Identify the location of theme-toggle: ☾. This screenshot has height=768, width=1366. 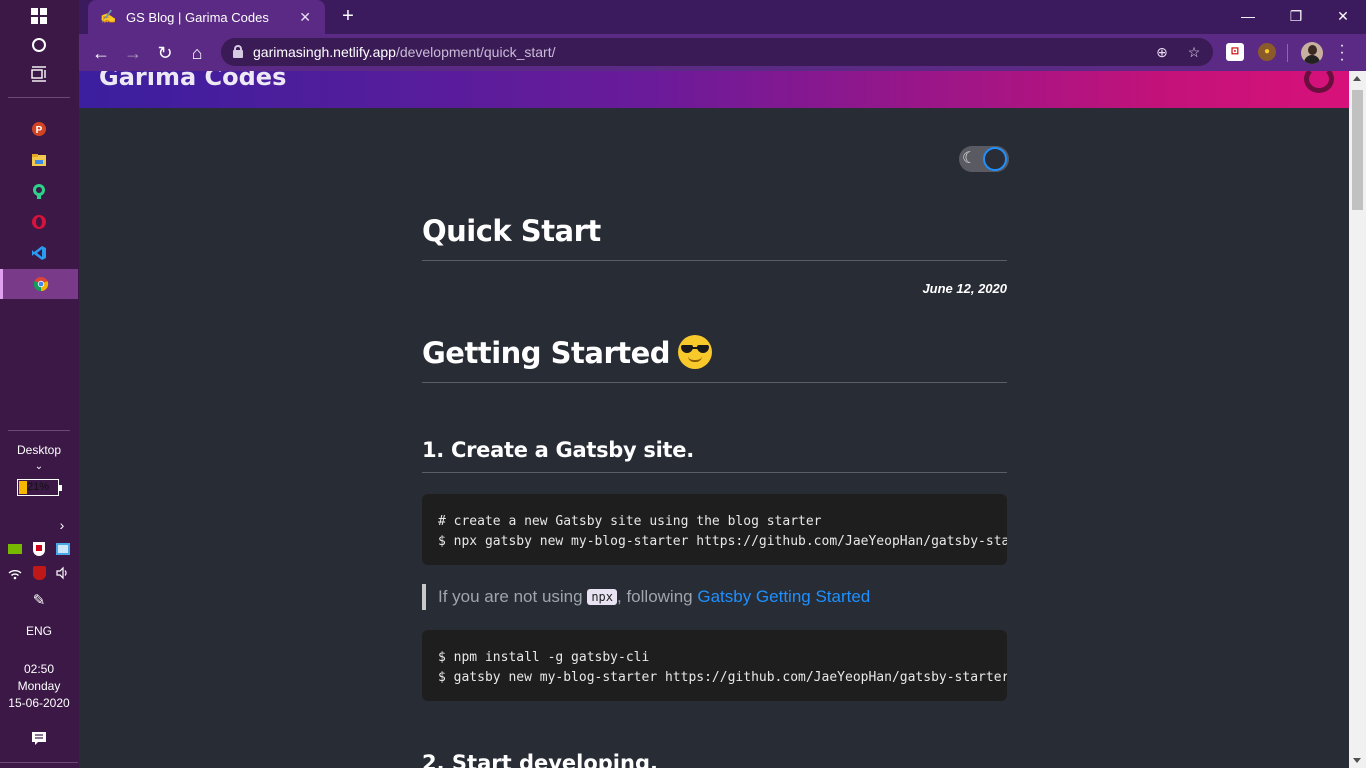
(984, 159).